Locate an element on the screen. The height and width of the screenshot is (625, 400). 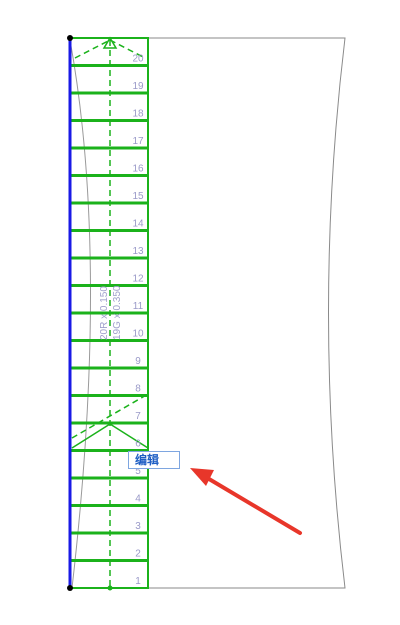
step-number: 4 is located at coordinates (138, 499).